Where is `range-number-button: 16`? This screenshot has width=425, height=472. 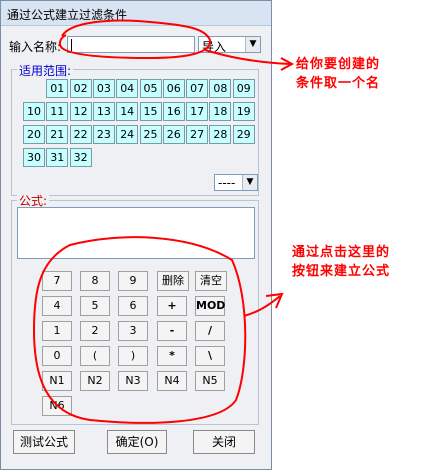
range-number-button: 16 is located at coordinates (173, 111).